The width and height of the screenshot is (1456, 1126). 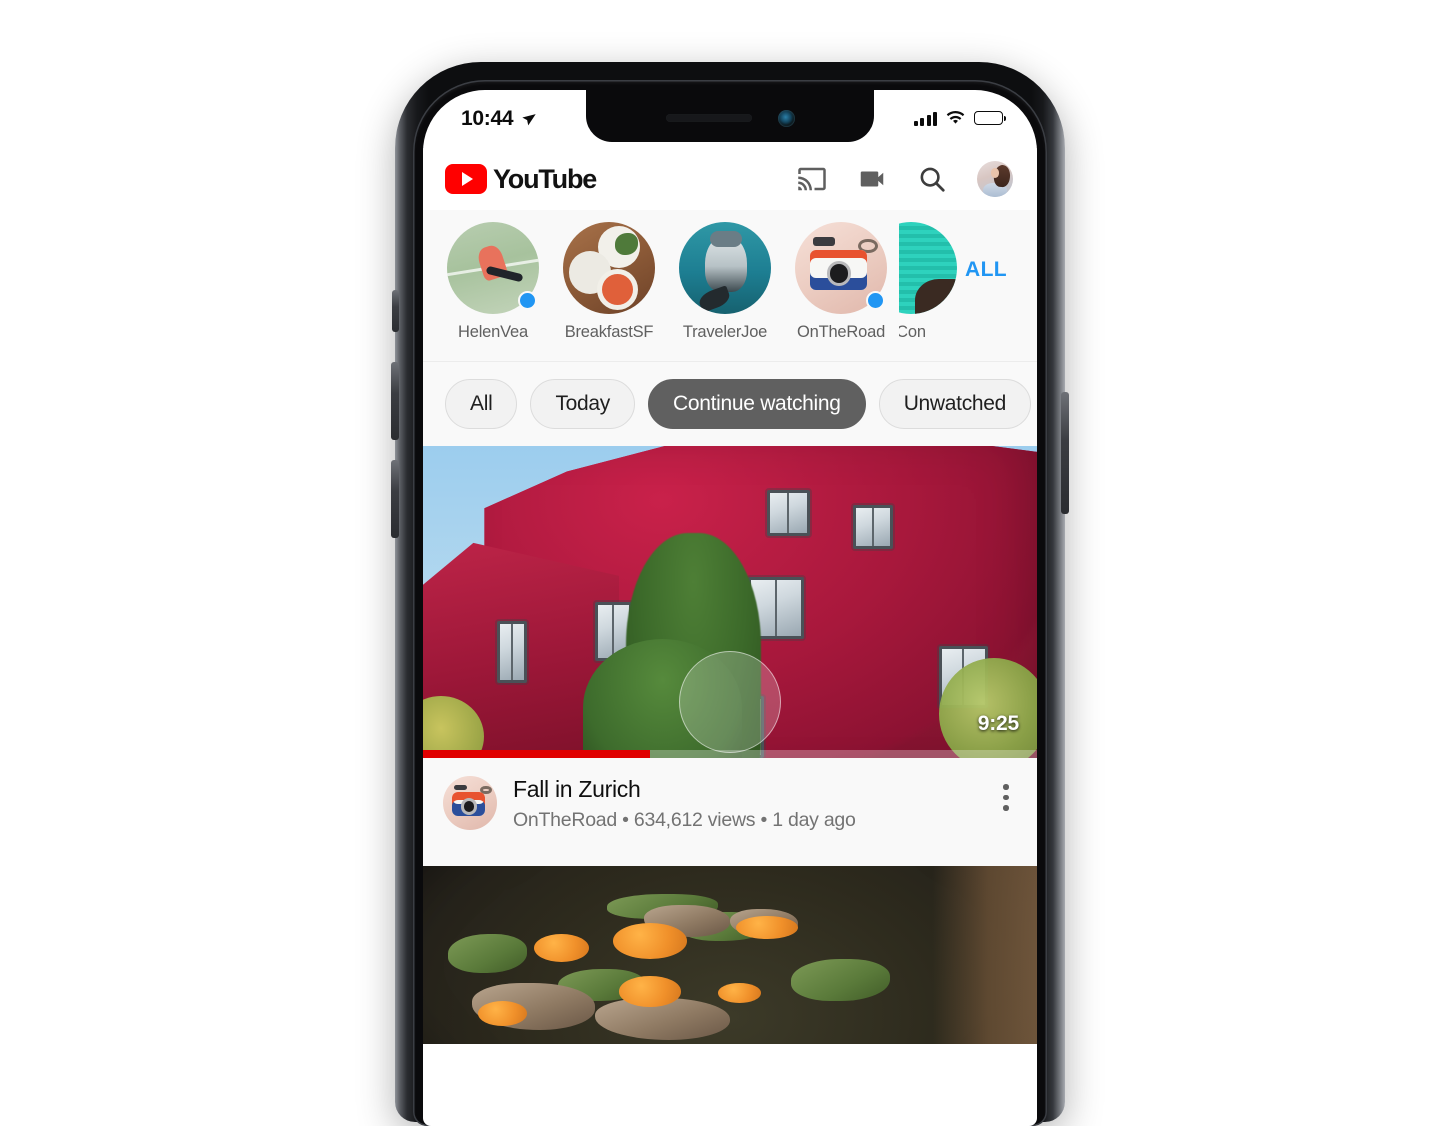 I want to click on earpiece-speaker-icon, so click(x=708, y=118).